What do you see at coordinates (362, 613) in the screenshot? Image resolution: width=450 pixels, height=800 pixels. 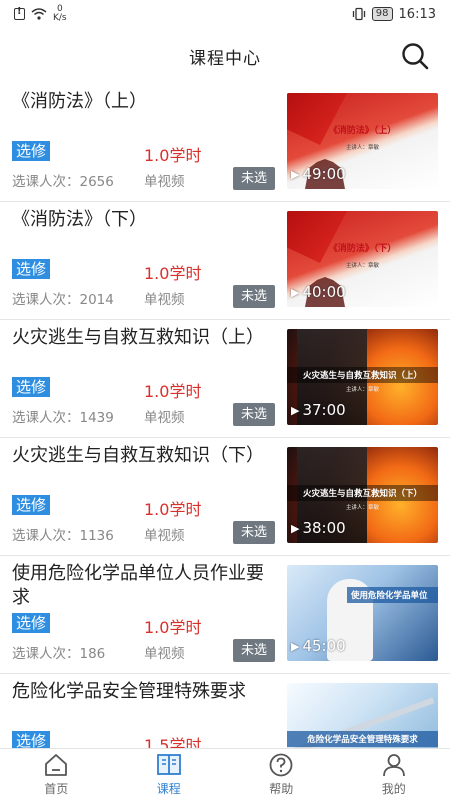 I see `course-thumbnail: 使用危险化学品单位 ▶ 45:00` at bounding box center [362, 613].